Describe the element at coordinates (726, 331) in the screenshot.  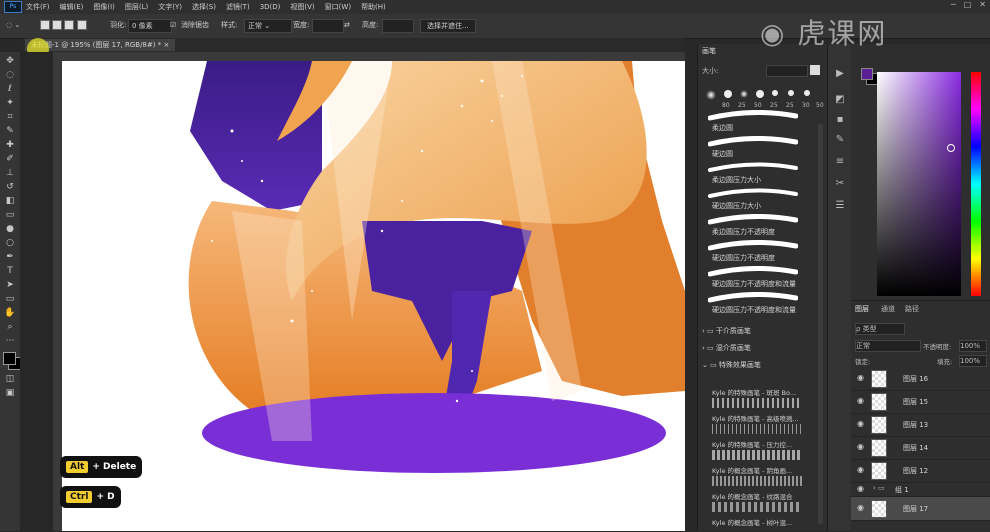
I see `folder-dry-media: › ▭ 干介质画笔` at that location.